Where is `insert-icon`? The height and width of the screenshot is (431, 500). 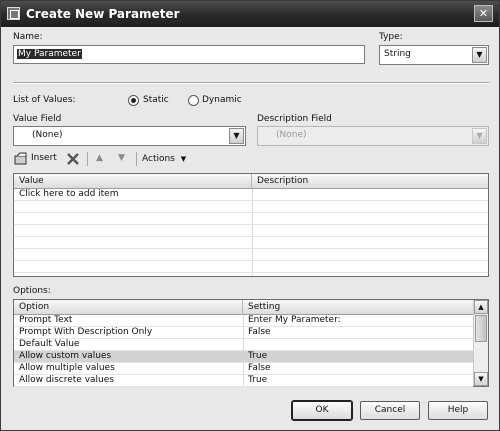
insert-icon is located at coordinates (20, 158).